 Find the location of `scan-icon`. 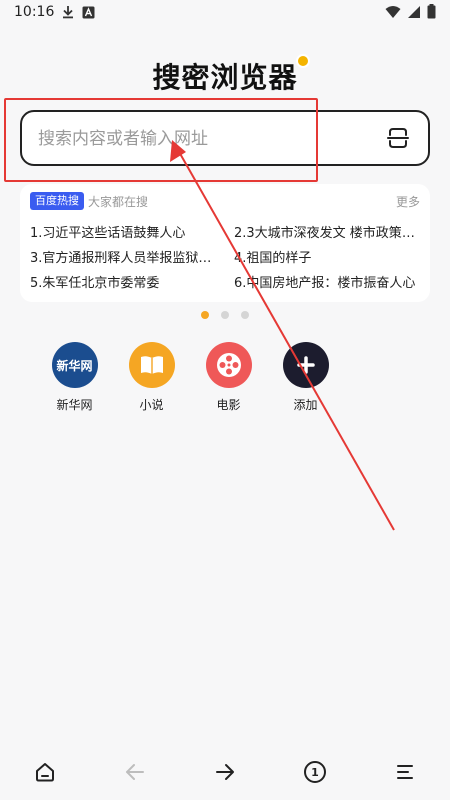

scan-icon is located at coordinates (398, 138).